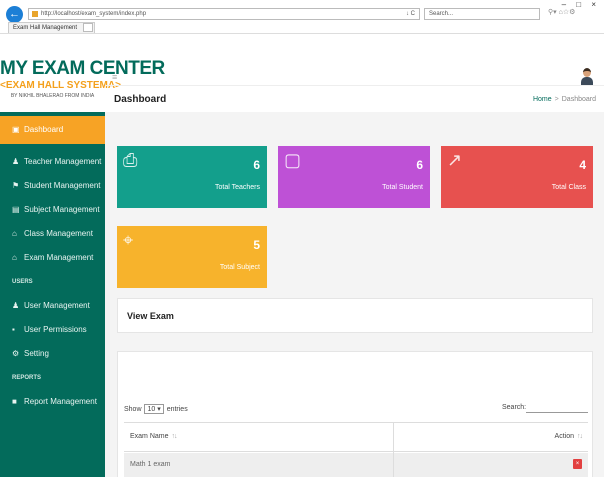 The width and height of the screenshot is (604, 477). Describe the element at coordinates (58, 233) in the screenshot. I see `sidebar-item-label: Class Management` at that location.